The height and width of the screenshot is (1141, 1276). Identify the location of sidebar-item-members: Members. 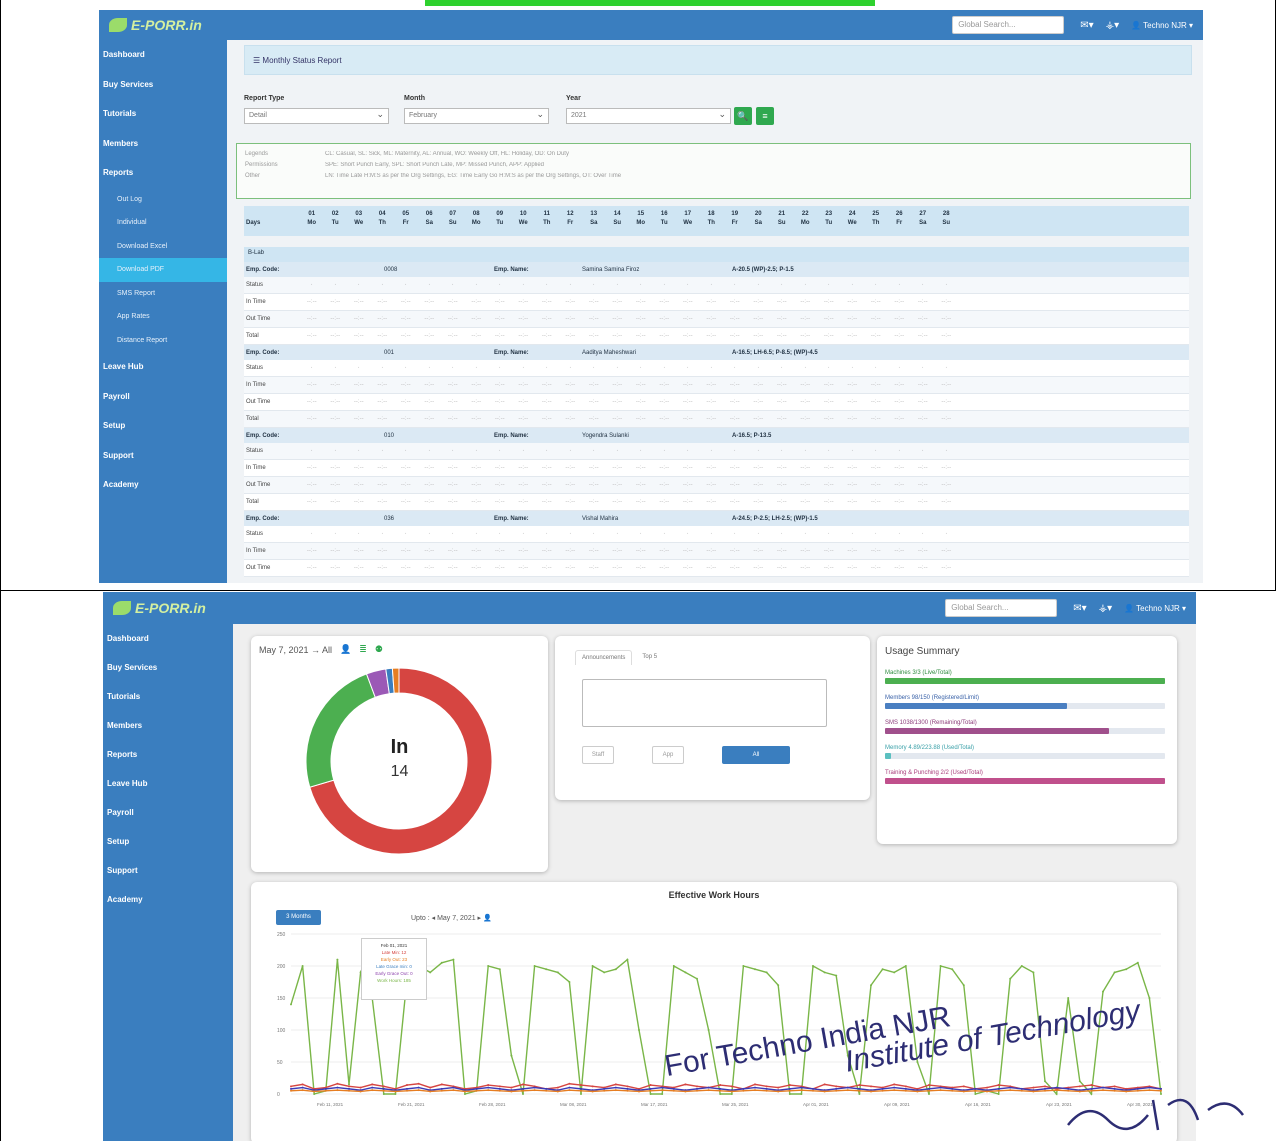
(163, 144).